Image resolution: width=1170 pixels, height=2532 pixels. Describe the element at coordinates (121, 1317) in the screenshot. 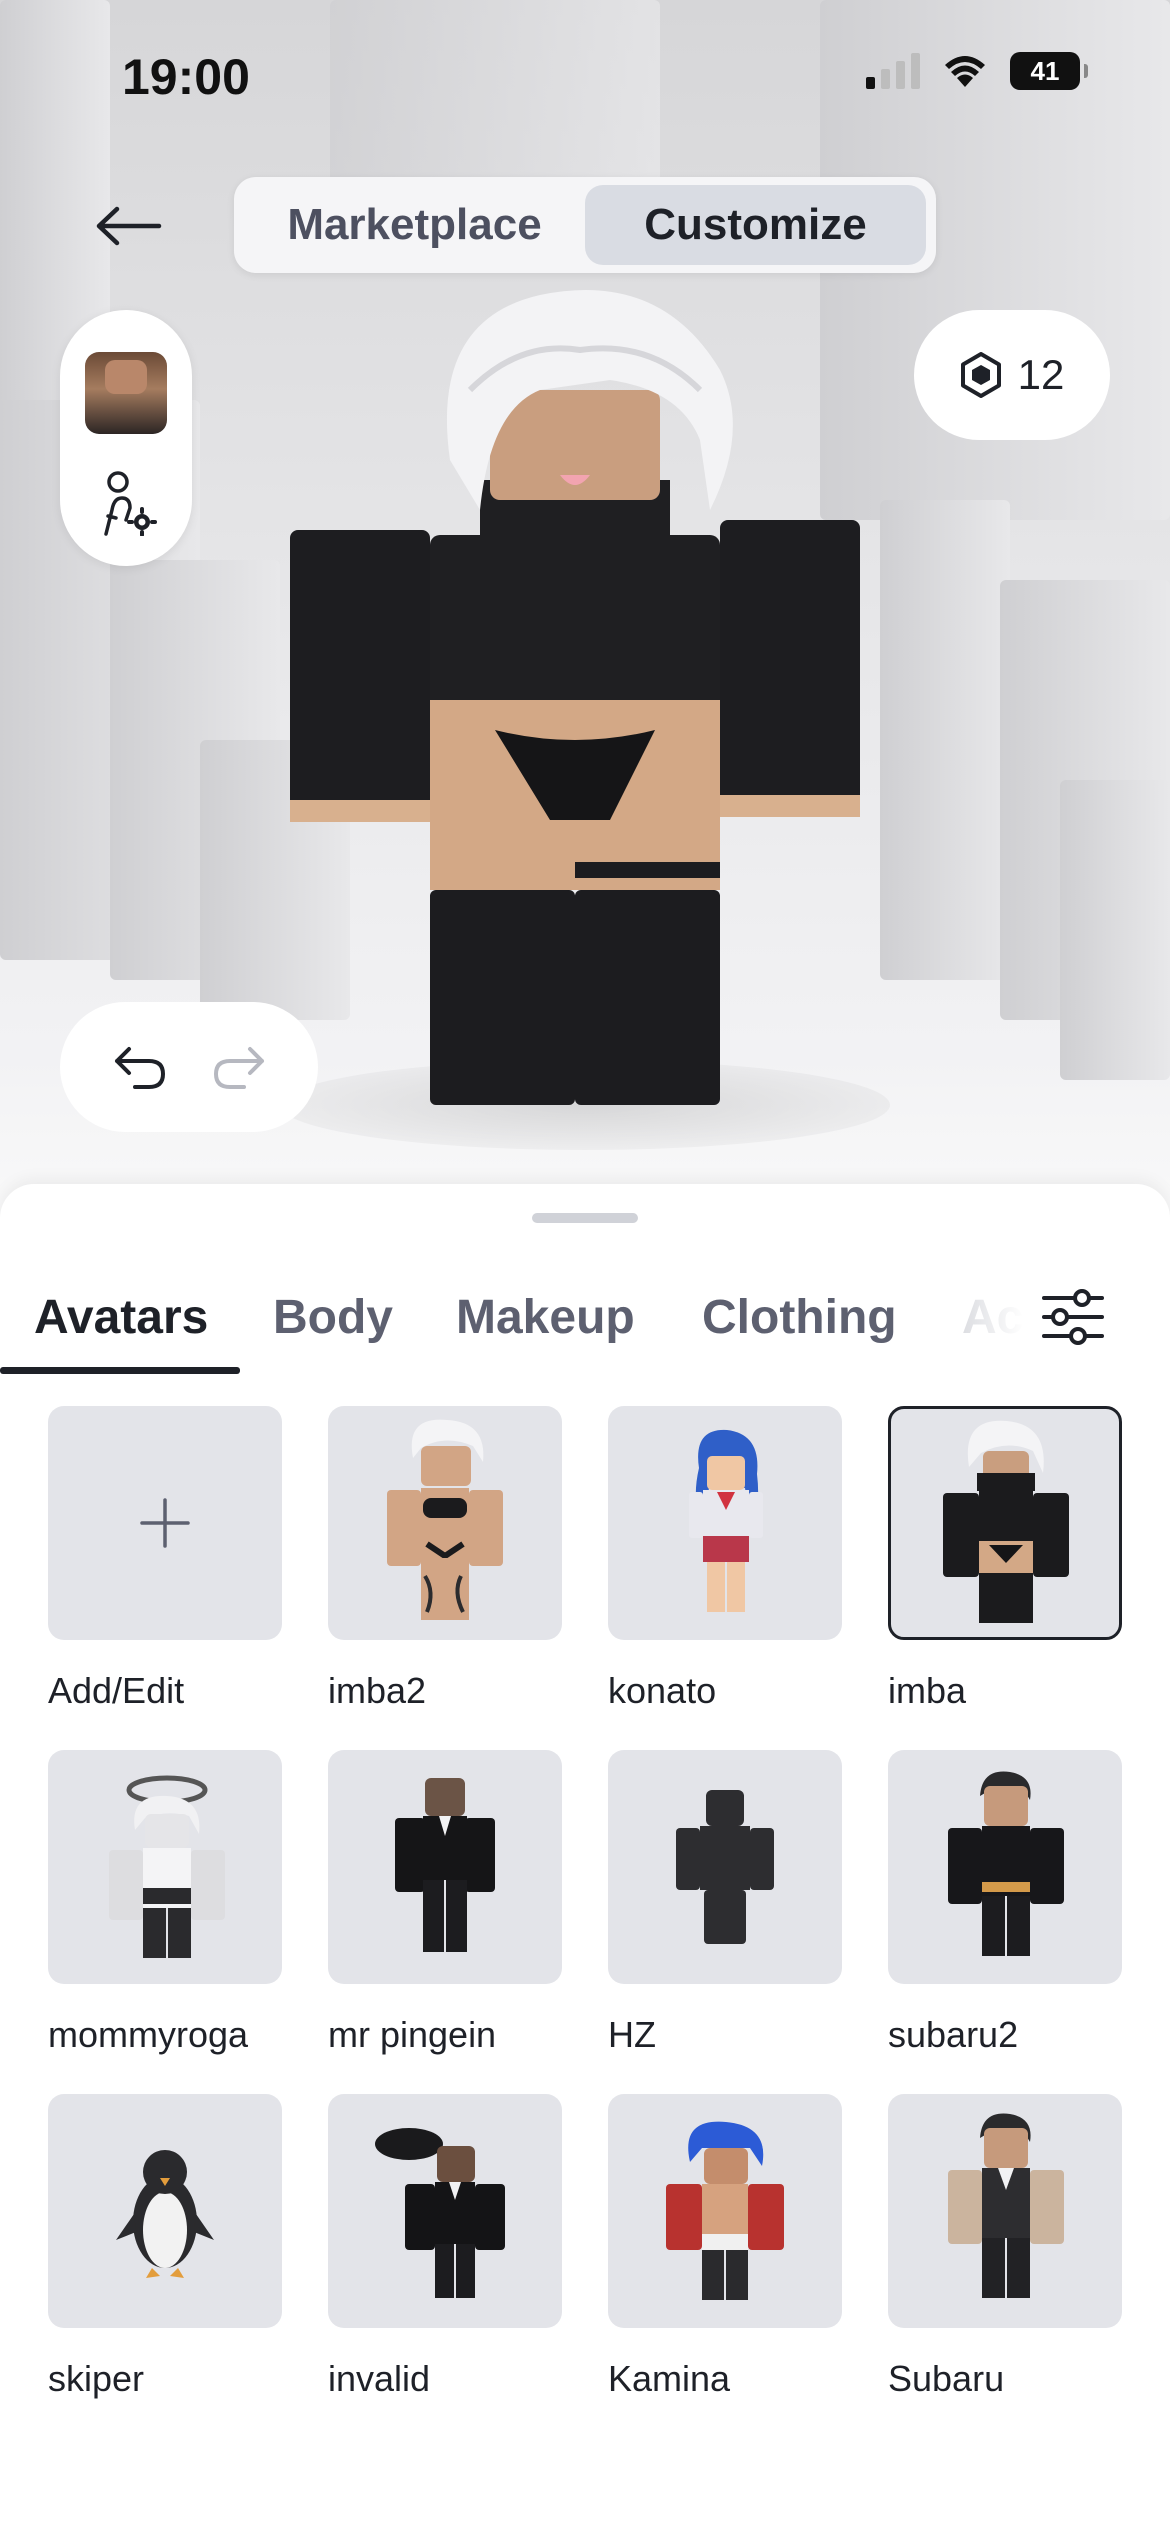

I see `tab-avatars: Avatars` at that location.